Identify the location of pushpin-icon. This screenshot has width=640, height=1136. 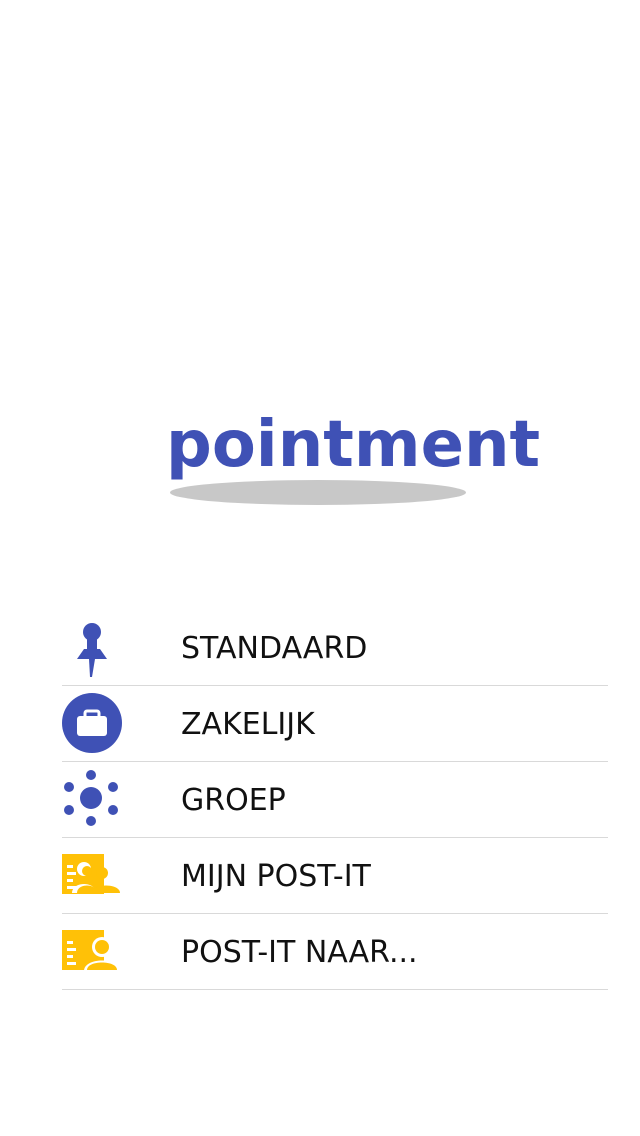
(92, 647).